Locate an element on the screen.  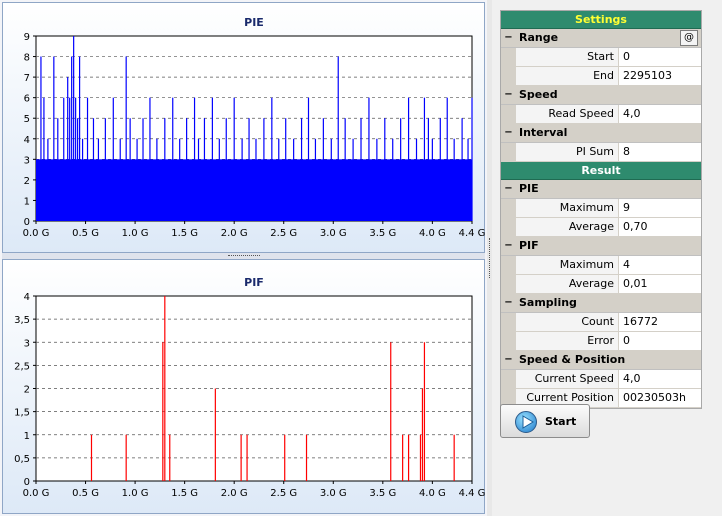
category-label: Speed & Position is located at coordinates (572, 359).